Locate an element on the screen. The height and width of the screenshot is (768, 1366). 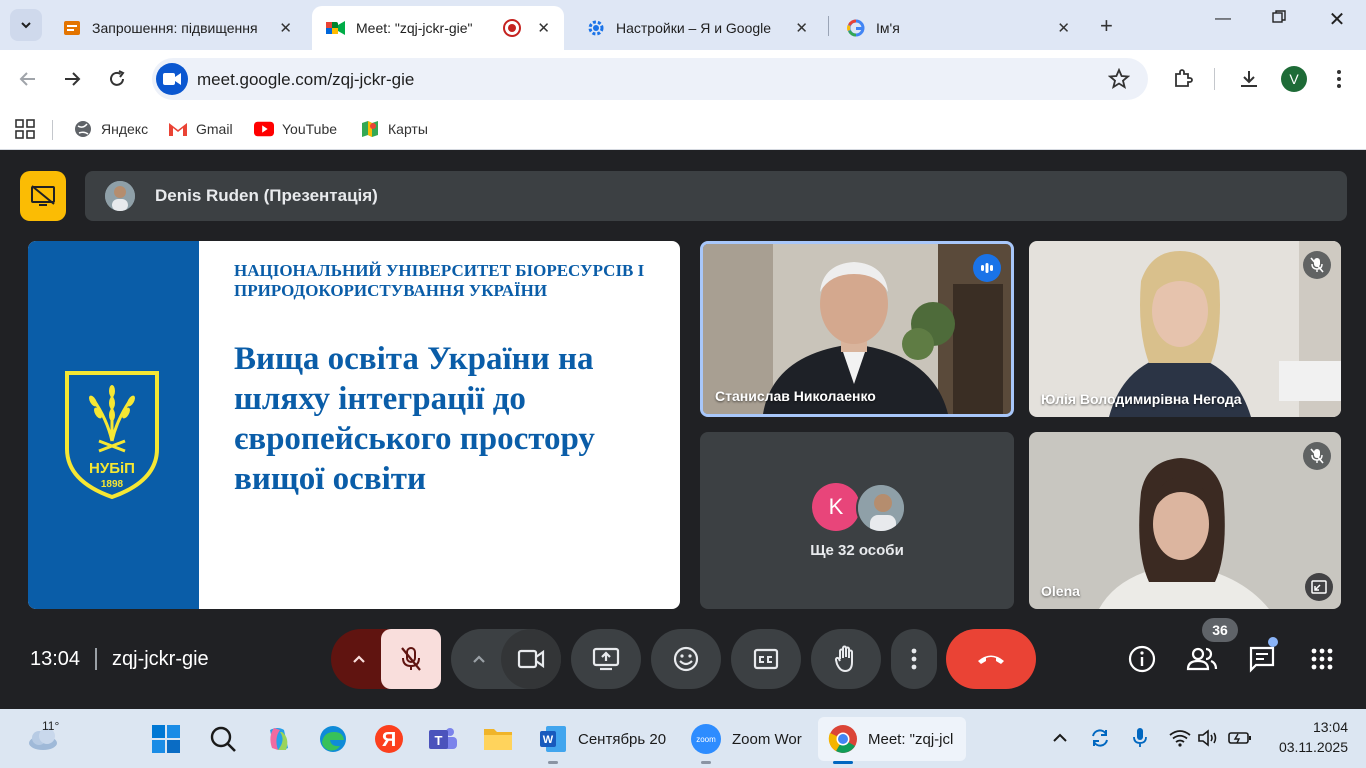
youtube-icon is located at coordinates (264, 129).